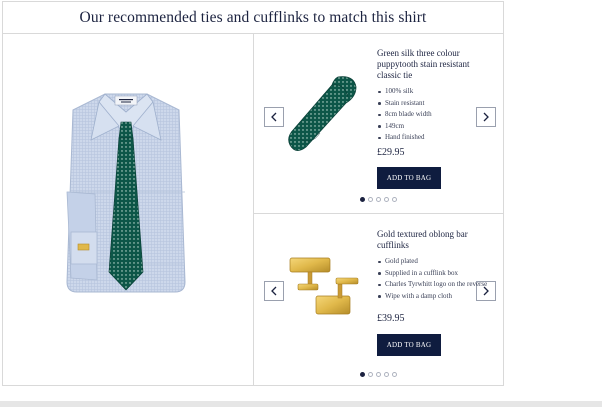 The height and width of the screenshot is (407, 602). Describe the element at coordinates (441, 104) in the screenshot. I see `feature-item: Stain resistant` at that location.